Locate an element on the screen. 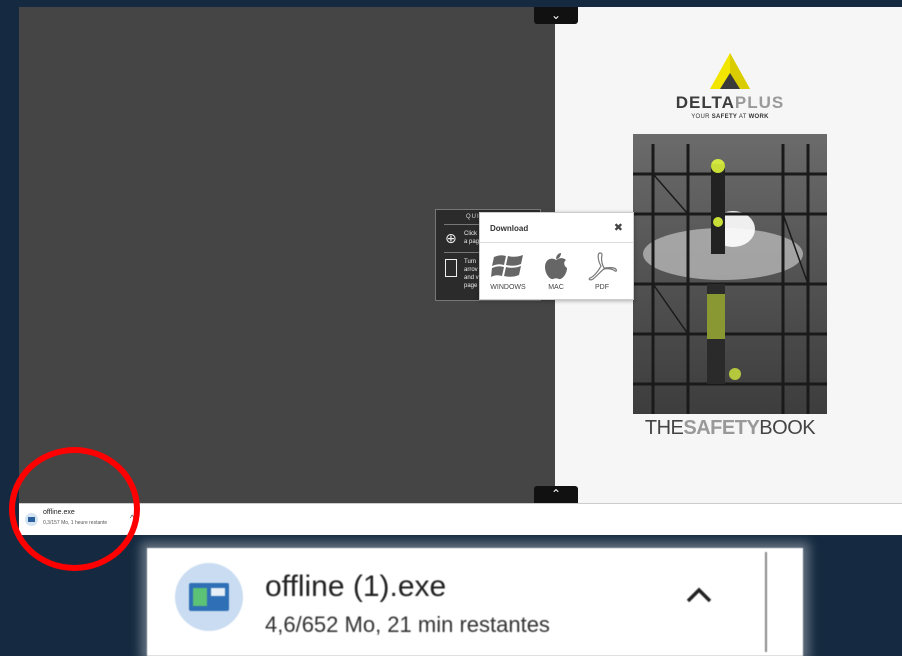 The width and height of the screenshot is (902, 656). tagline-part2: SAFETY is located at coordinates (724, 117).